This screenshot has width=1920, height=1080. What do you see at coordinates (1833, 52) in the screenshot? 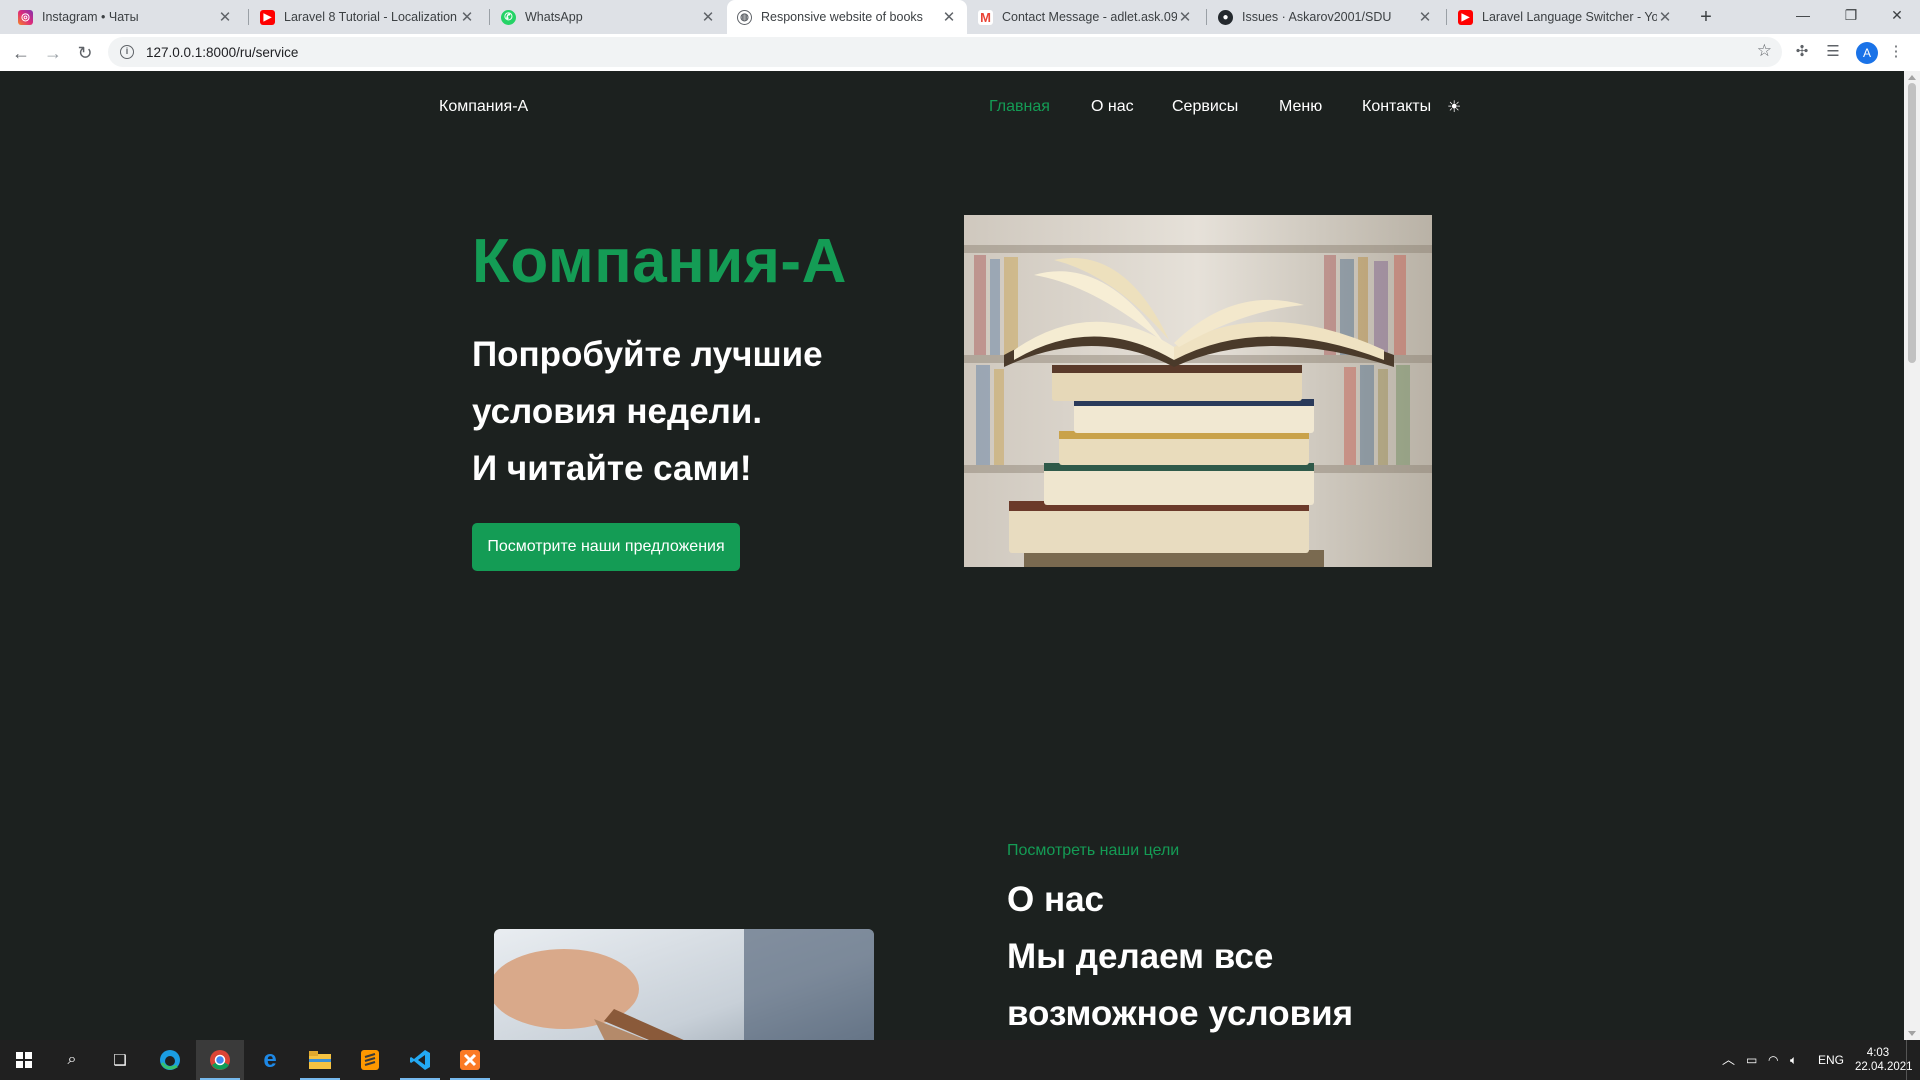
I see `media-queue-icon: ☰` at bounding box center [1833, 52].